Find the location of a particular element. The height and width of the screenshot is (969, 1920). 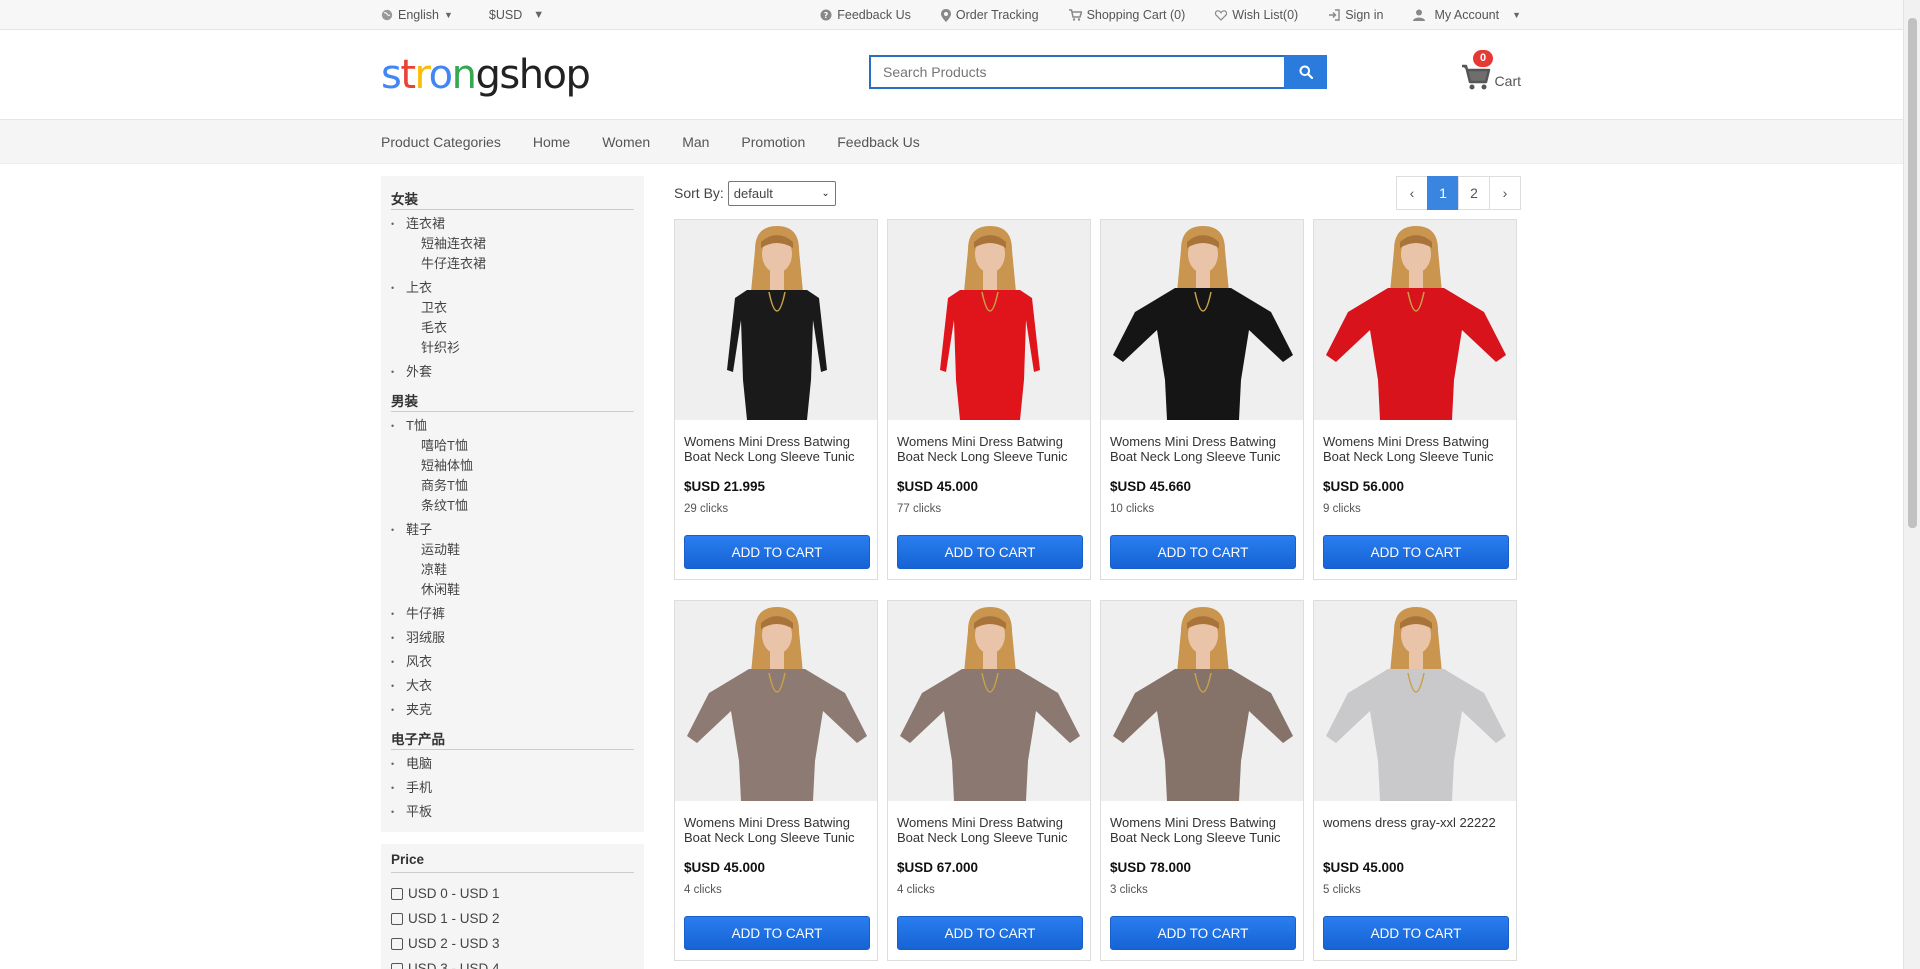

site-logo: strongshop is located at coordinates (486, 75).